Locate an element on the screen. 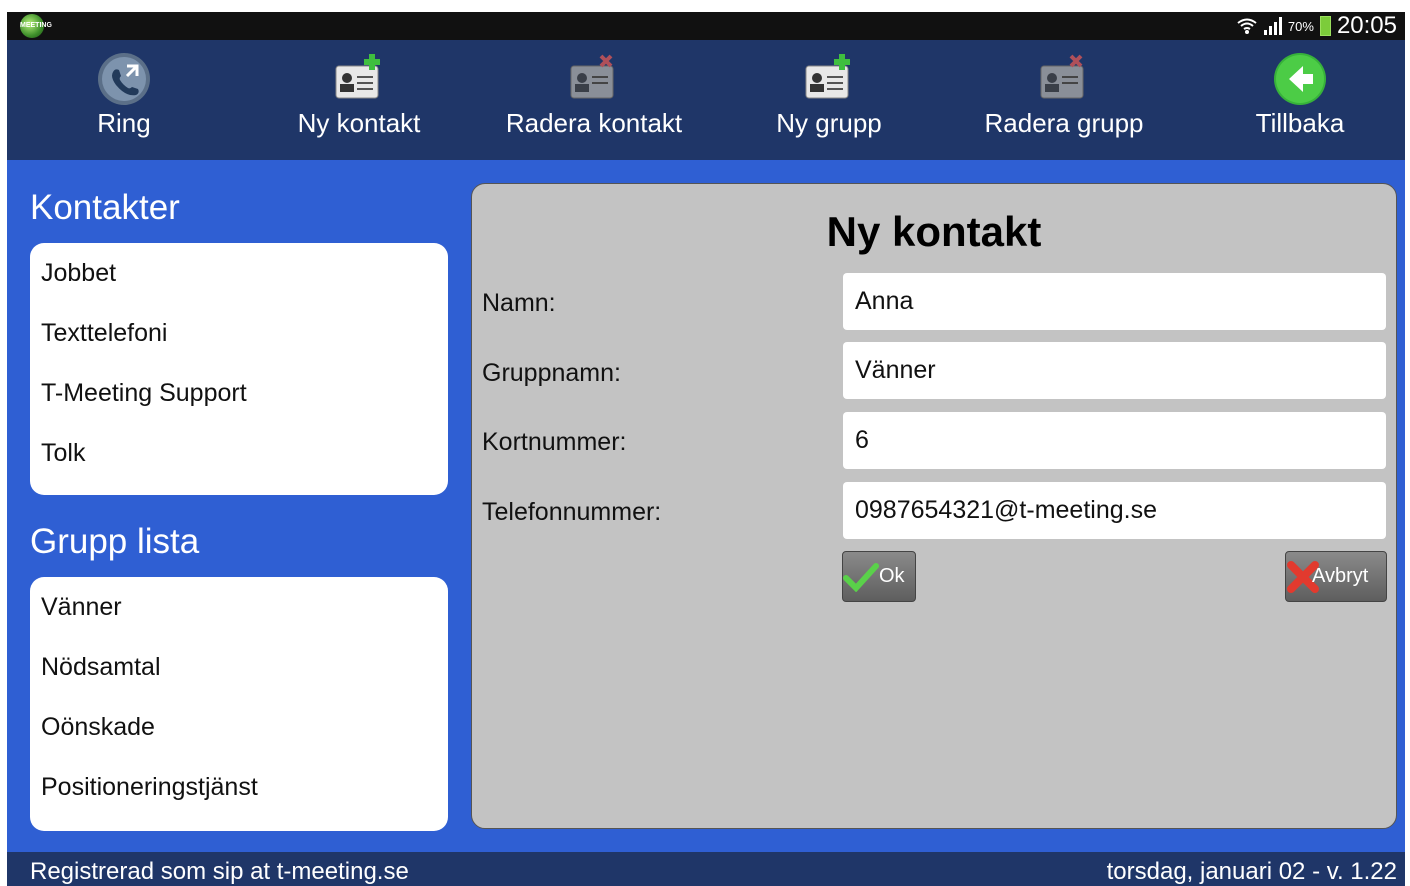 The width and height of the screenshot is (1410, 886). form-title: Ny kontakt is located at coordinates (934, 231).